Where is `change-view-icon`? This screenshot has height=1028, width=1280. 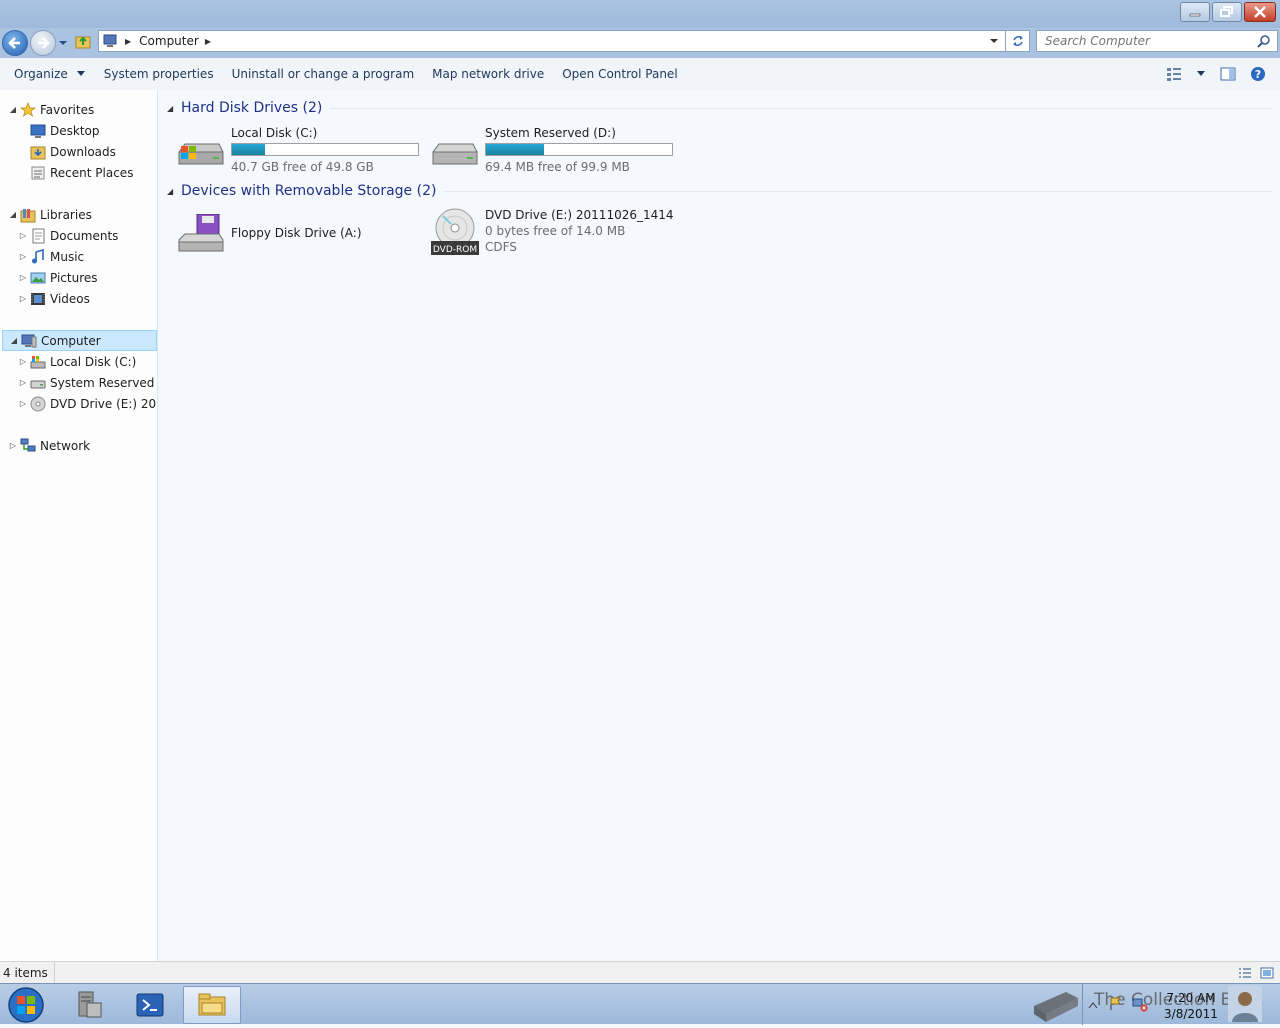
change-view-icon is located at coordinates (1174, 74).